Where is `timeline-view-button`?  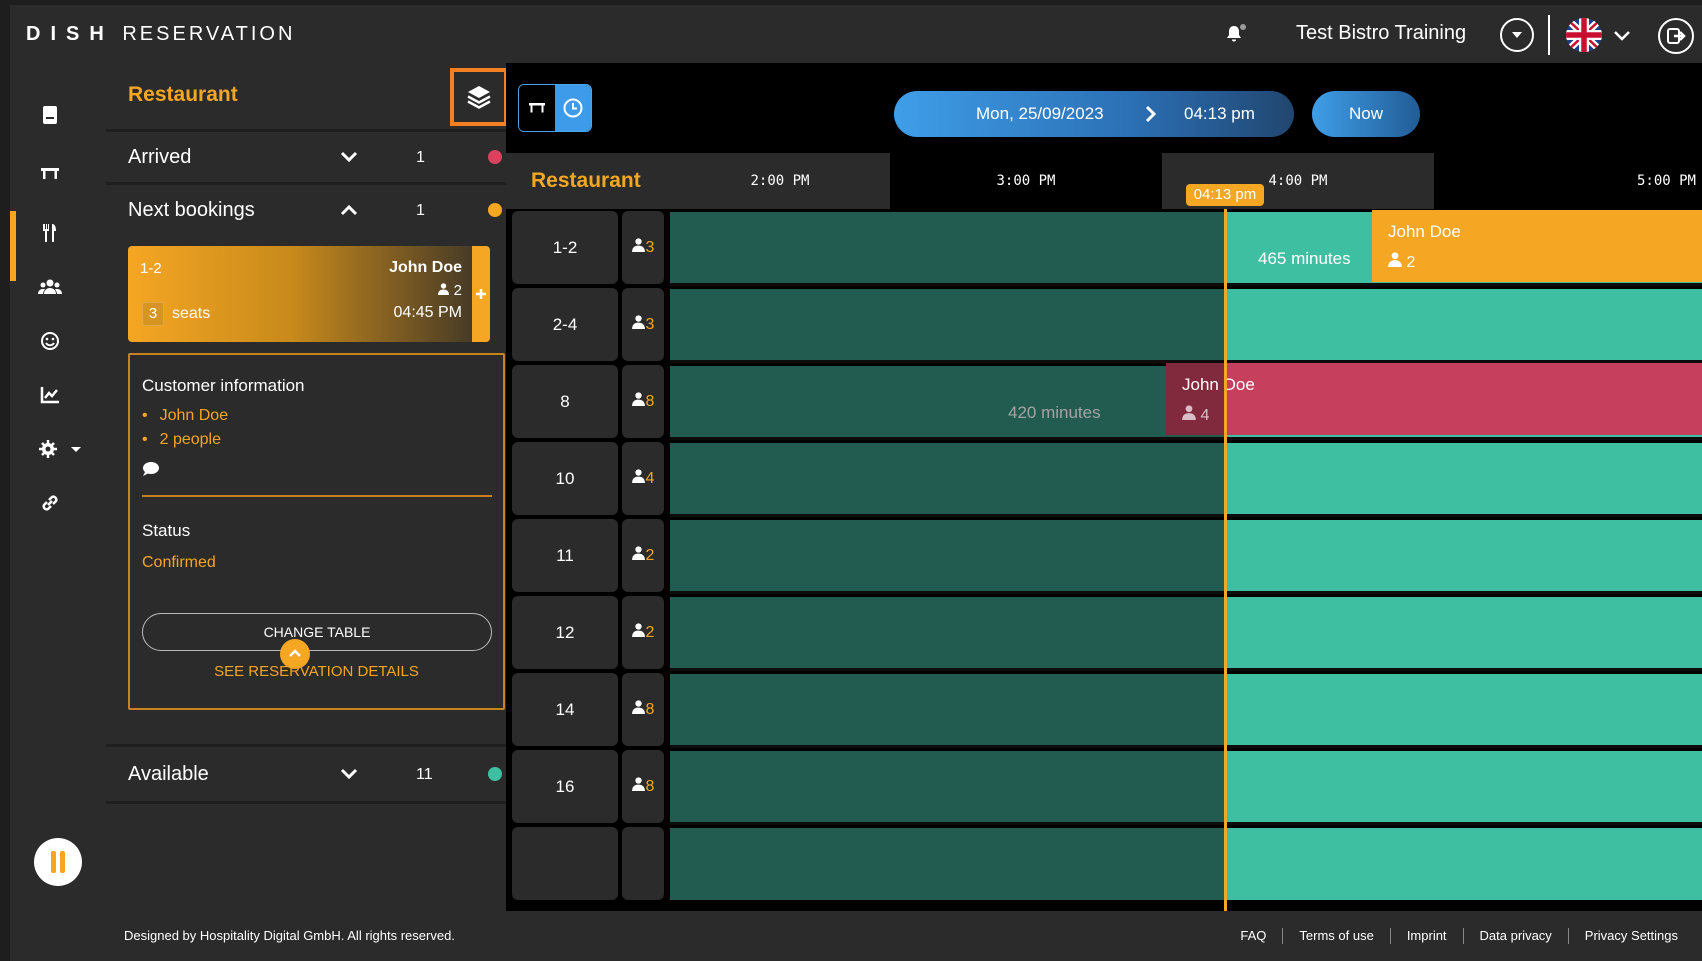 timeline-view-button is located at coordinates (573, 108).